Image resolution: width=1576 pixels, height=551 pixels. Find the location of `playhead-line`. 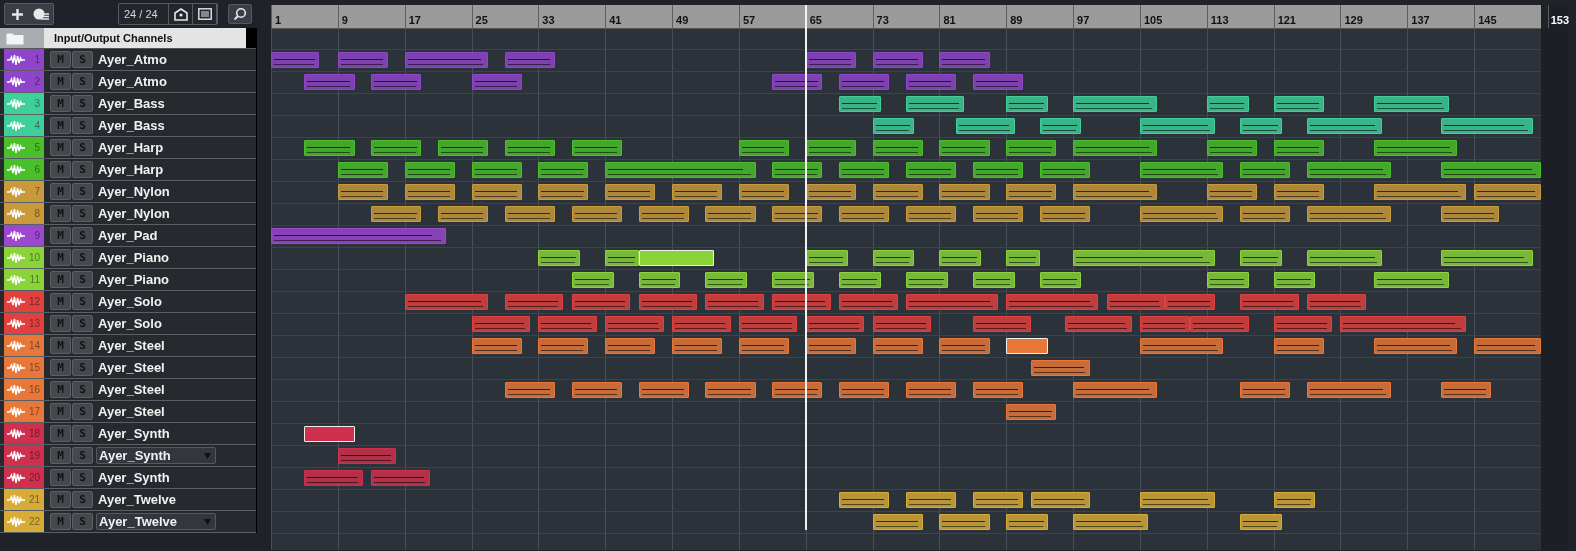

playhead-line is located at coordinates (805, 267).